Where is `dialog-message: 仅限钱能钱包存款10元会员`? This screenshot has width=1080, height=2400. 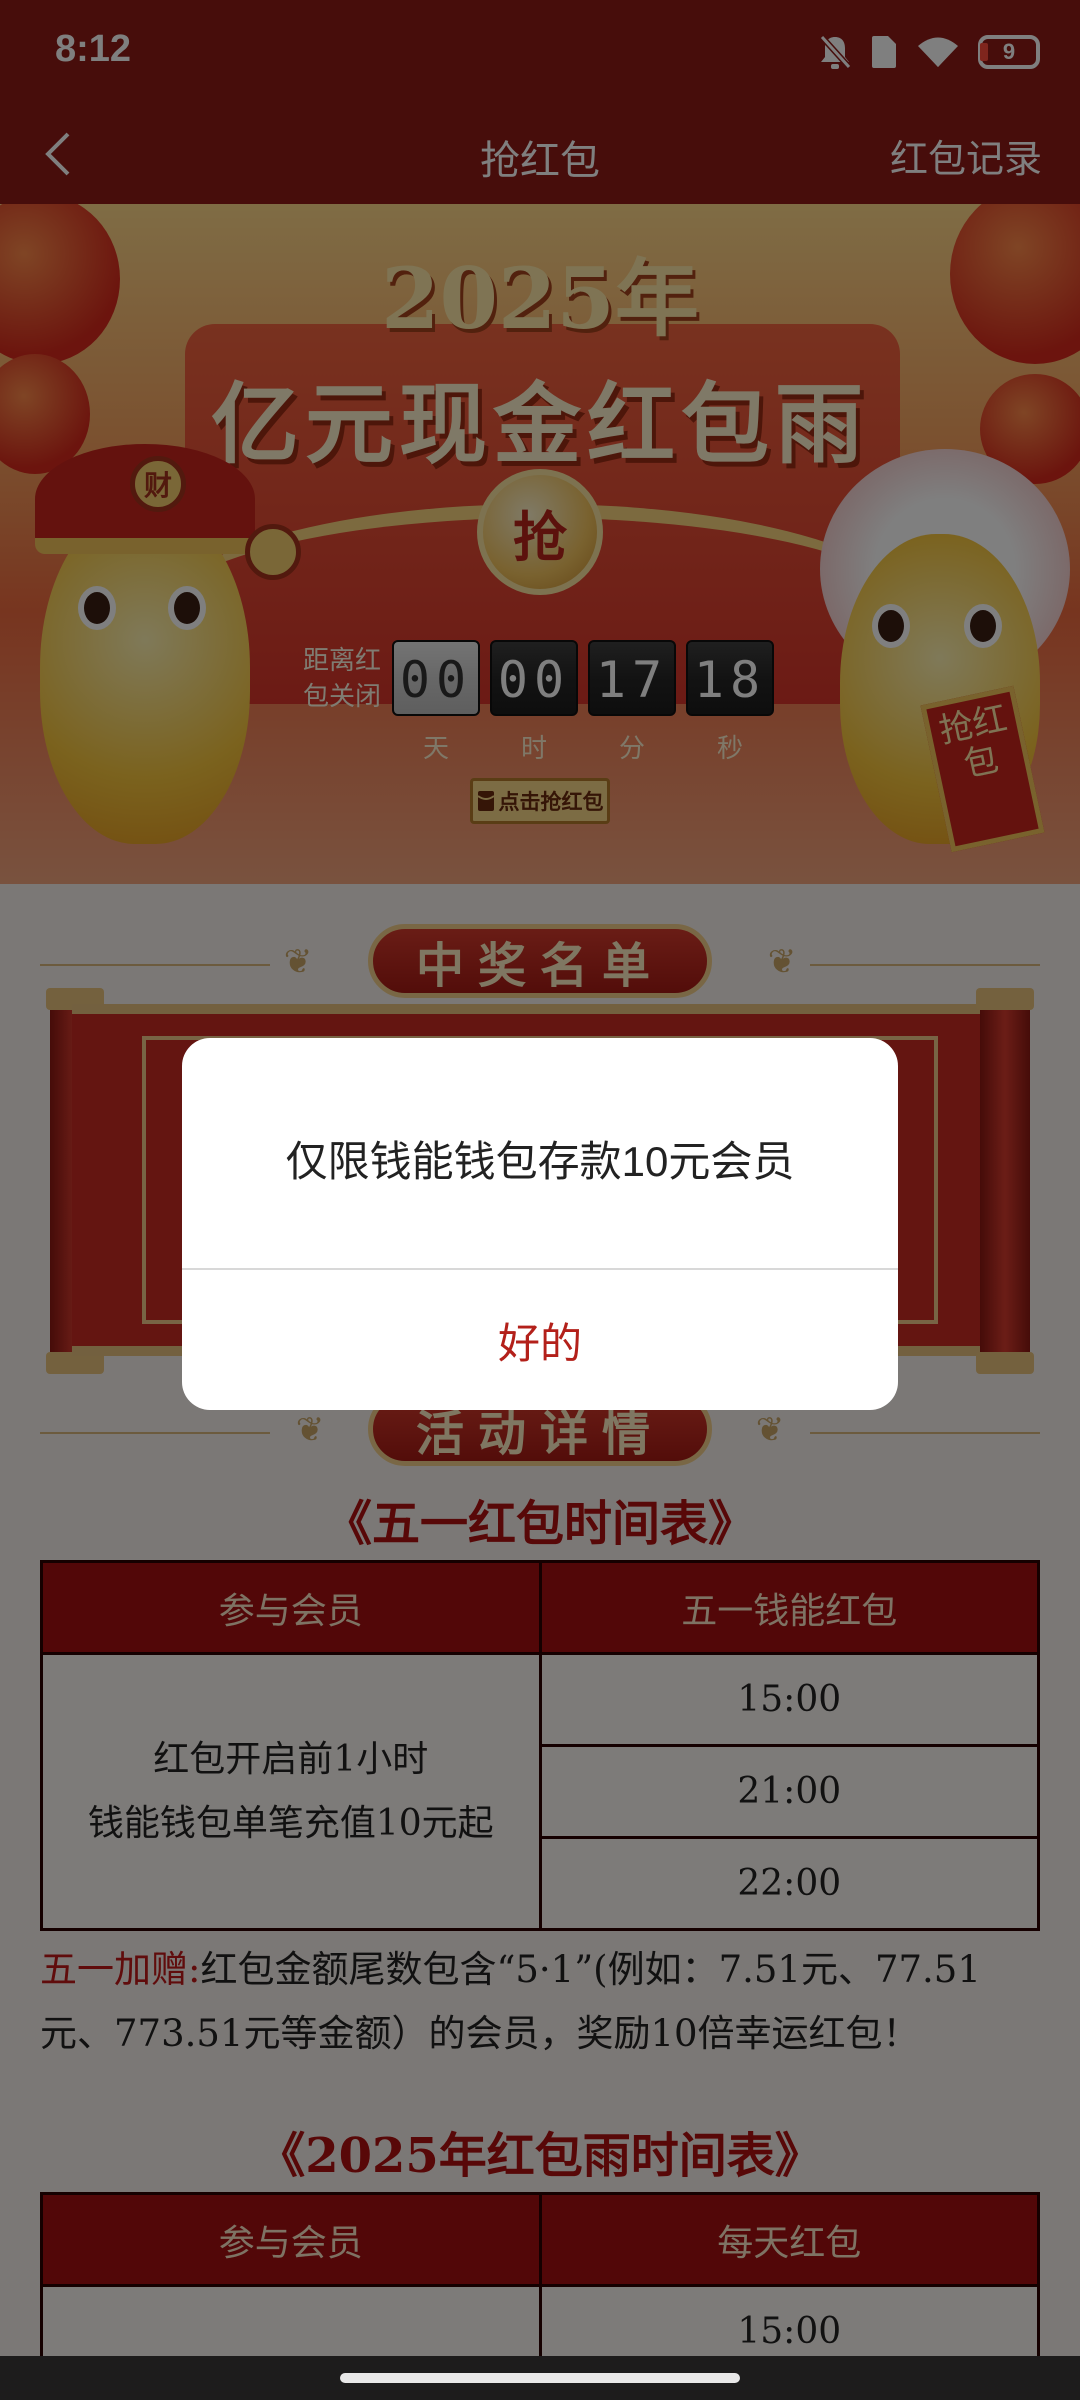 dialog-message: 仅限钱能钱包存款10元会员 is located at coordinates (540, 1161).